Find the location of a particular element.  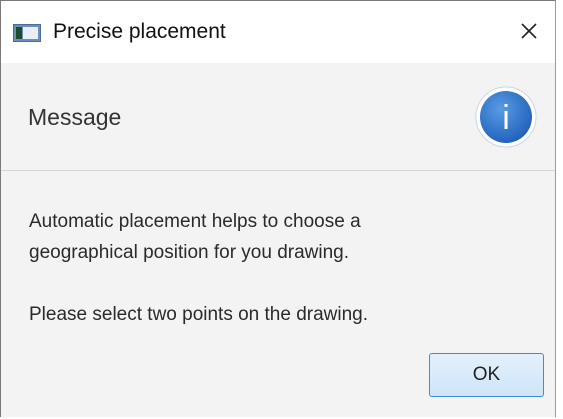

close-icon is located at coordinates (529, 31).